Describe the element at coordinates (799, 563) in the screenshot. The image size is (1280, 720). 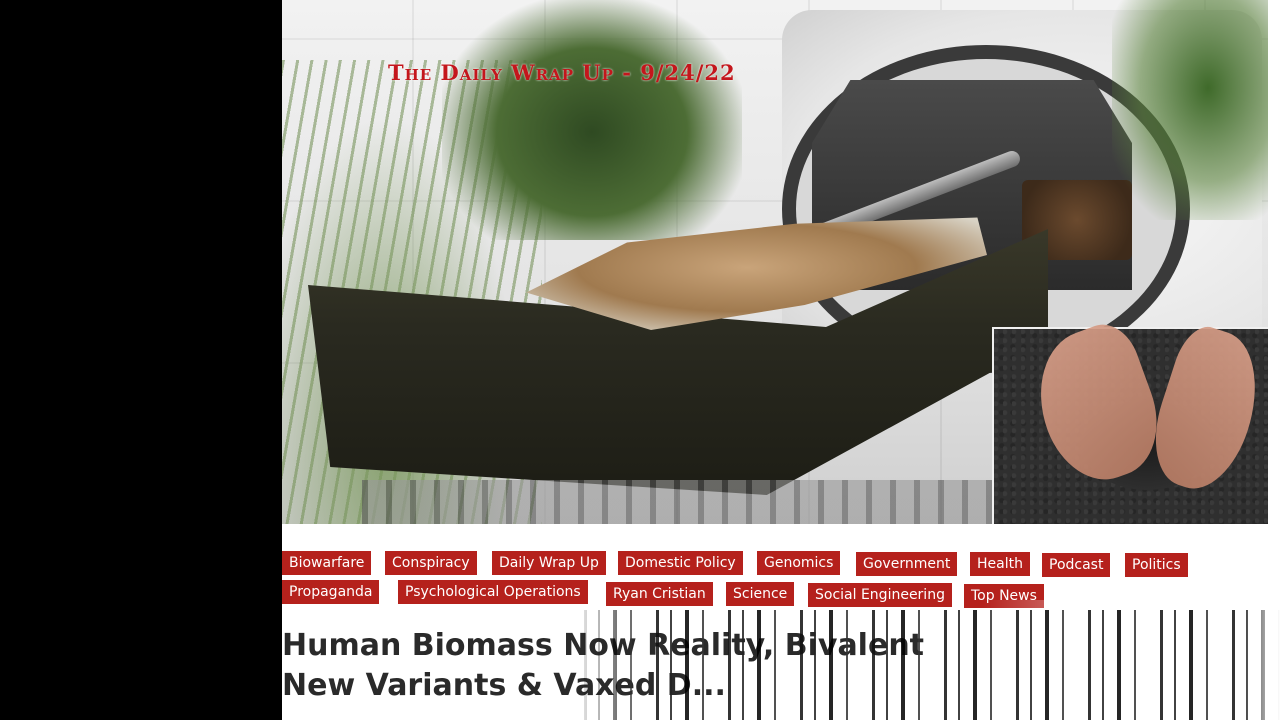
I see `tag-genomics: Genomics` at that location.